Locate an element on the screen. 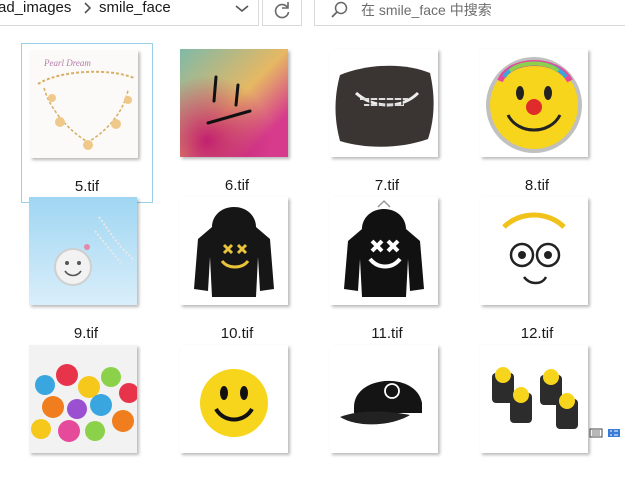  file-item-9: 9.tif is located at coordinates (86, 270).